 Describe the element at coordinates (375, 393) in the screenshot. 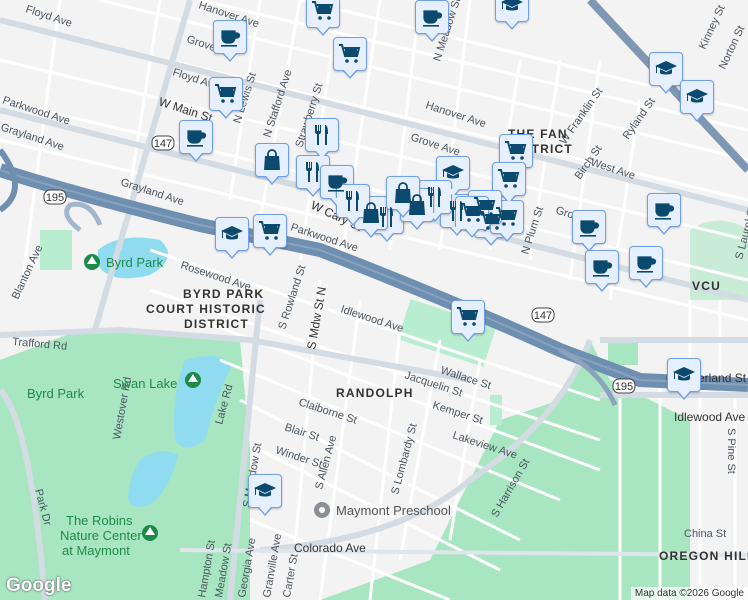

I see `svg-text: RANDOLPH` at that location.